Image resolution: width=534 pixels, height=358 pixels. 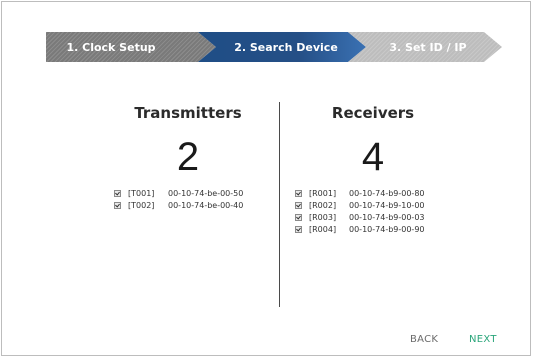 I want to click on step-set-id-ip: 3. Set ID / IP, so click(x=425, y=47).